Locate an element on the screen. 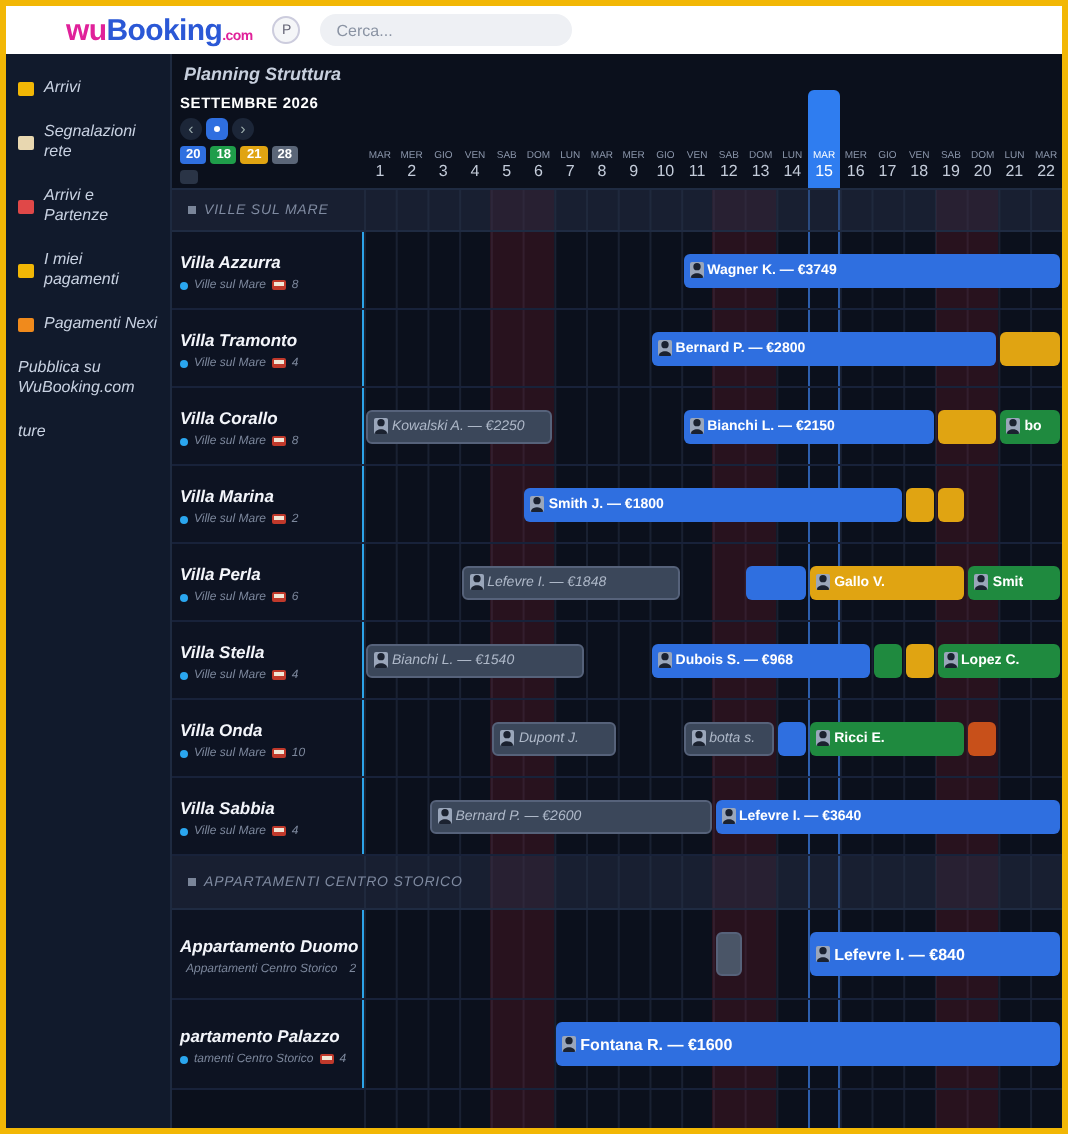  sidebar-item: I miei pagamenti is located at coordinates (88, 270).